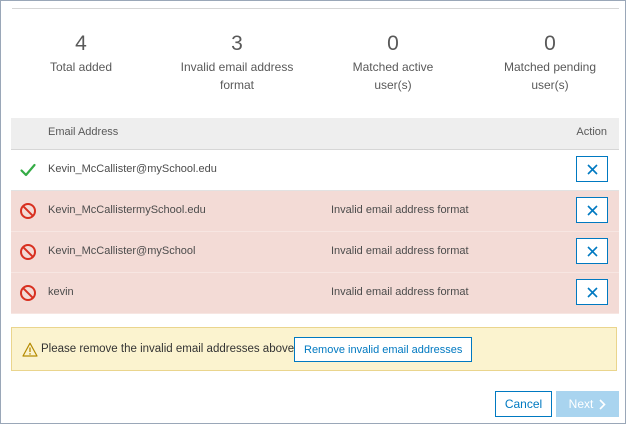  Describe the element at coordinates (81, 43) in the screenshot. I see `stat-value: 4` at that location.